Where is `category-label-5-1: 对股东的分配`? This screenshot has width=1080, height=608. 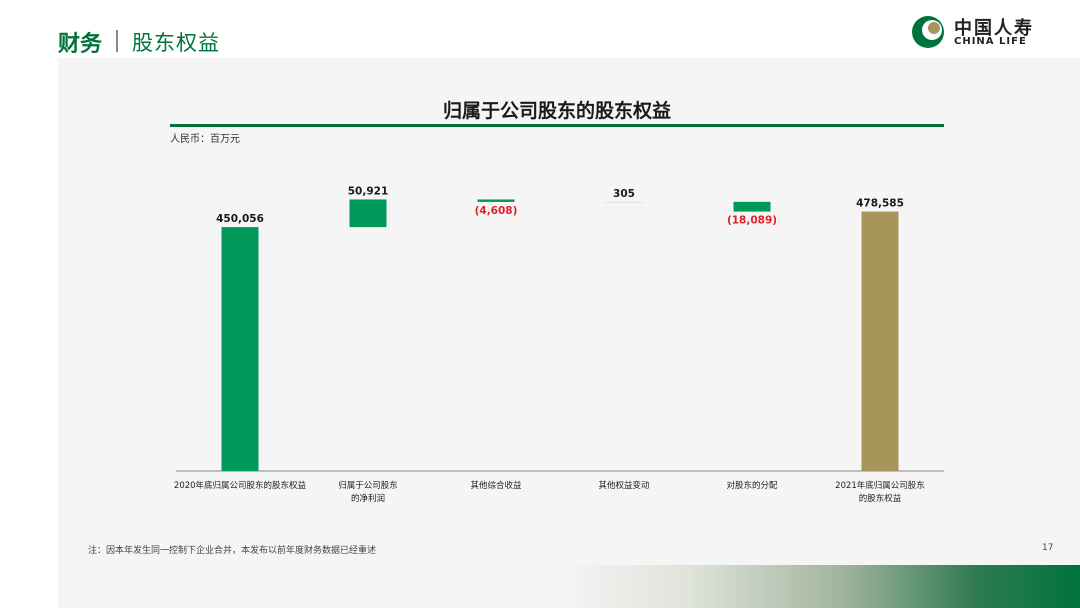 category-label-5-1: 对股东的分配 is located at coordinates (752, 485).